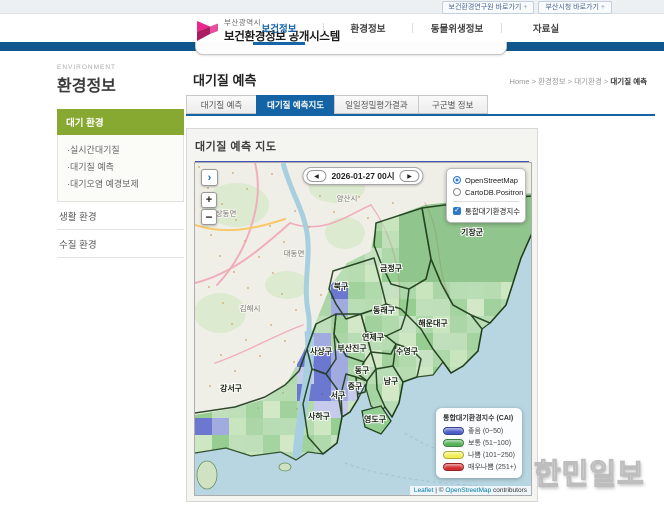 The width and height of the screenshot is (664, 509). What do you see at coordinates (479, 455) in the screenshot?
I see `legend-item-bad: 나쁨 (101~250)` at bounding box center [479, 455].